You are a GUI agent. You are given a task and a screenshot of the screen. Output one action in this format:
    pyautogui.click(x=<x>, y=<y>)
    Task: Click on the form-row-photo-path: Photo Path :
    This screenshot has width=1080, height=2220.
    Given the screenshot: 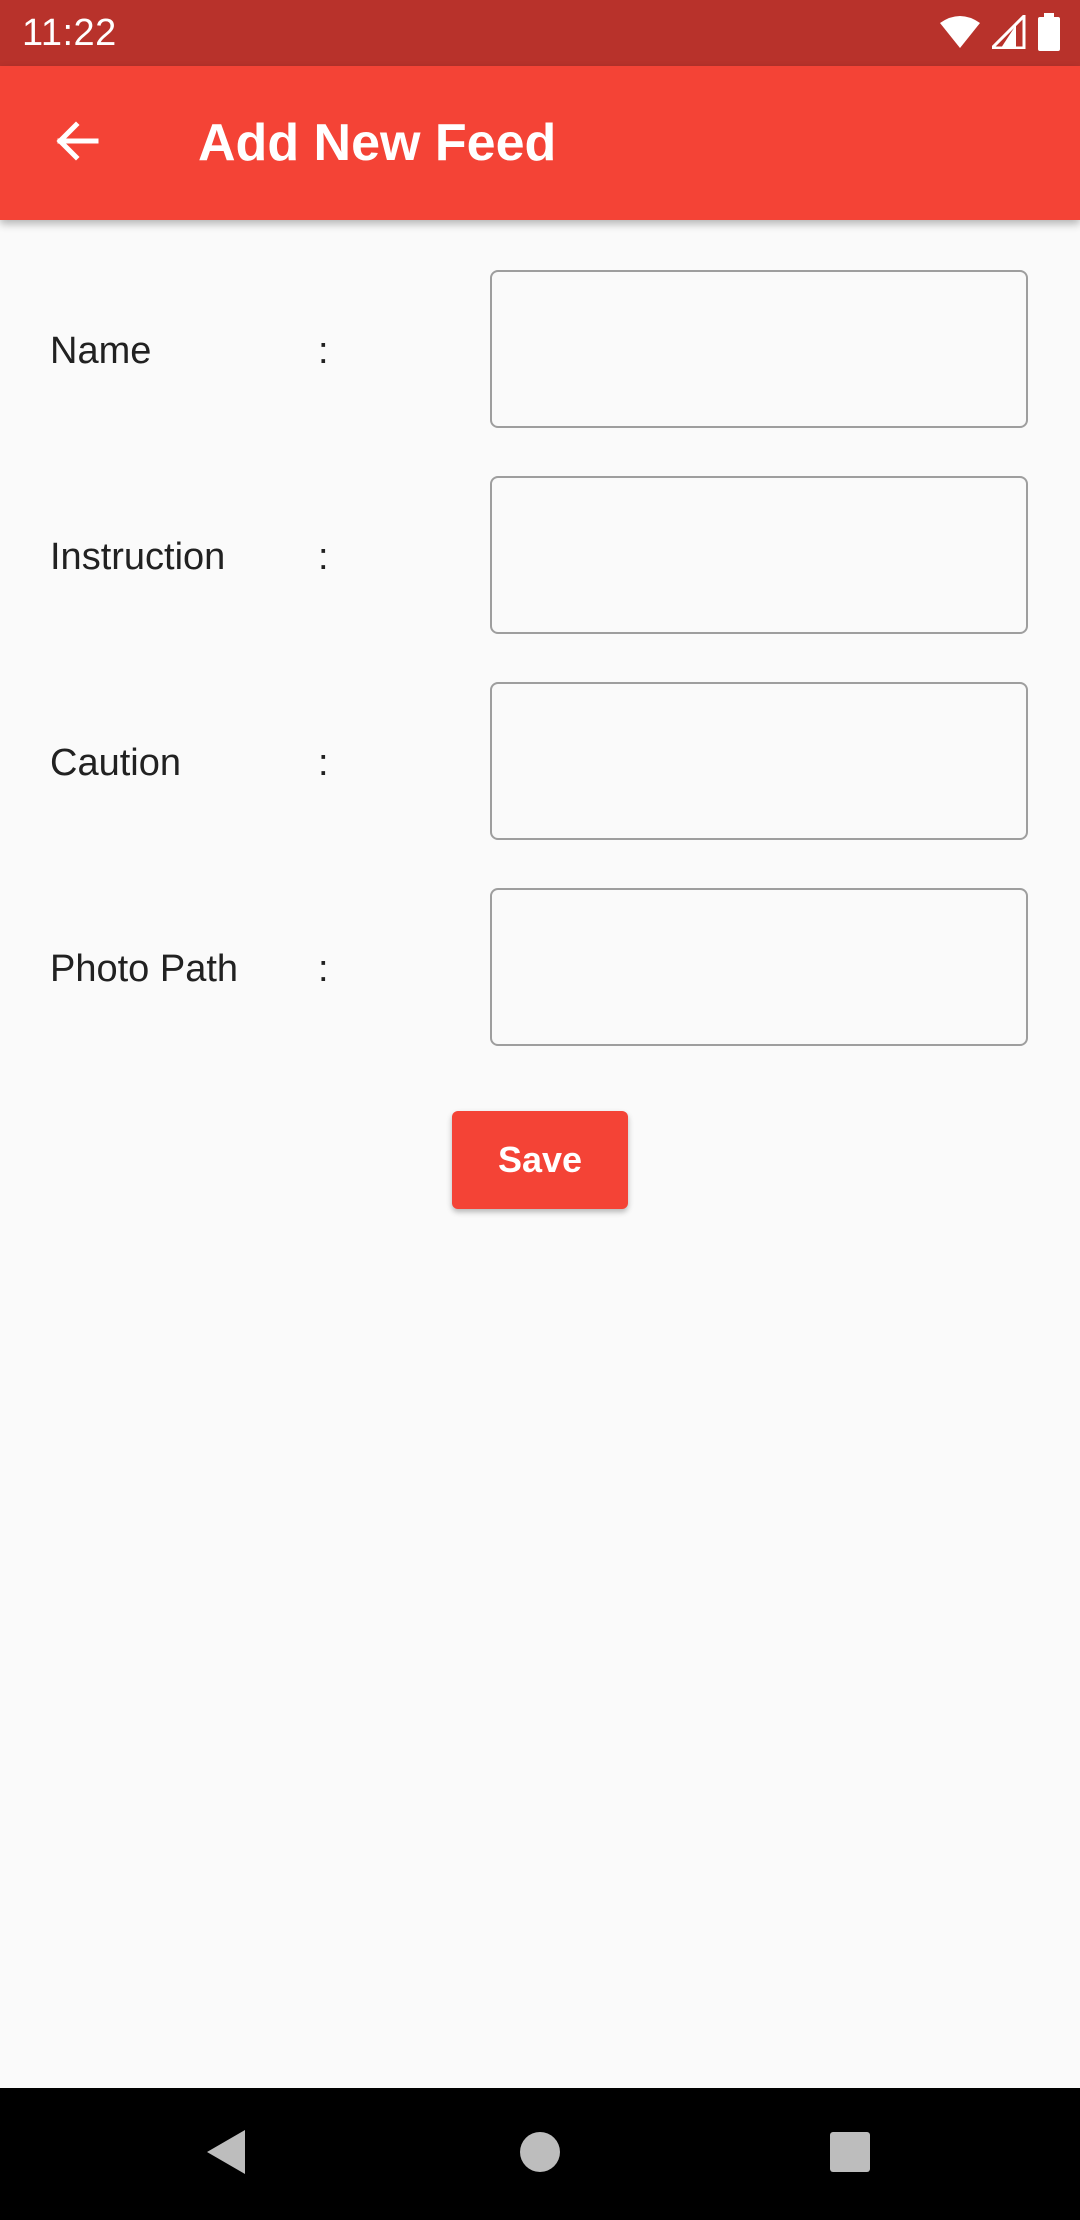 What is the action you would take?
    pyautogui.click(x=540, y=969)
    